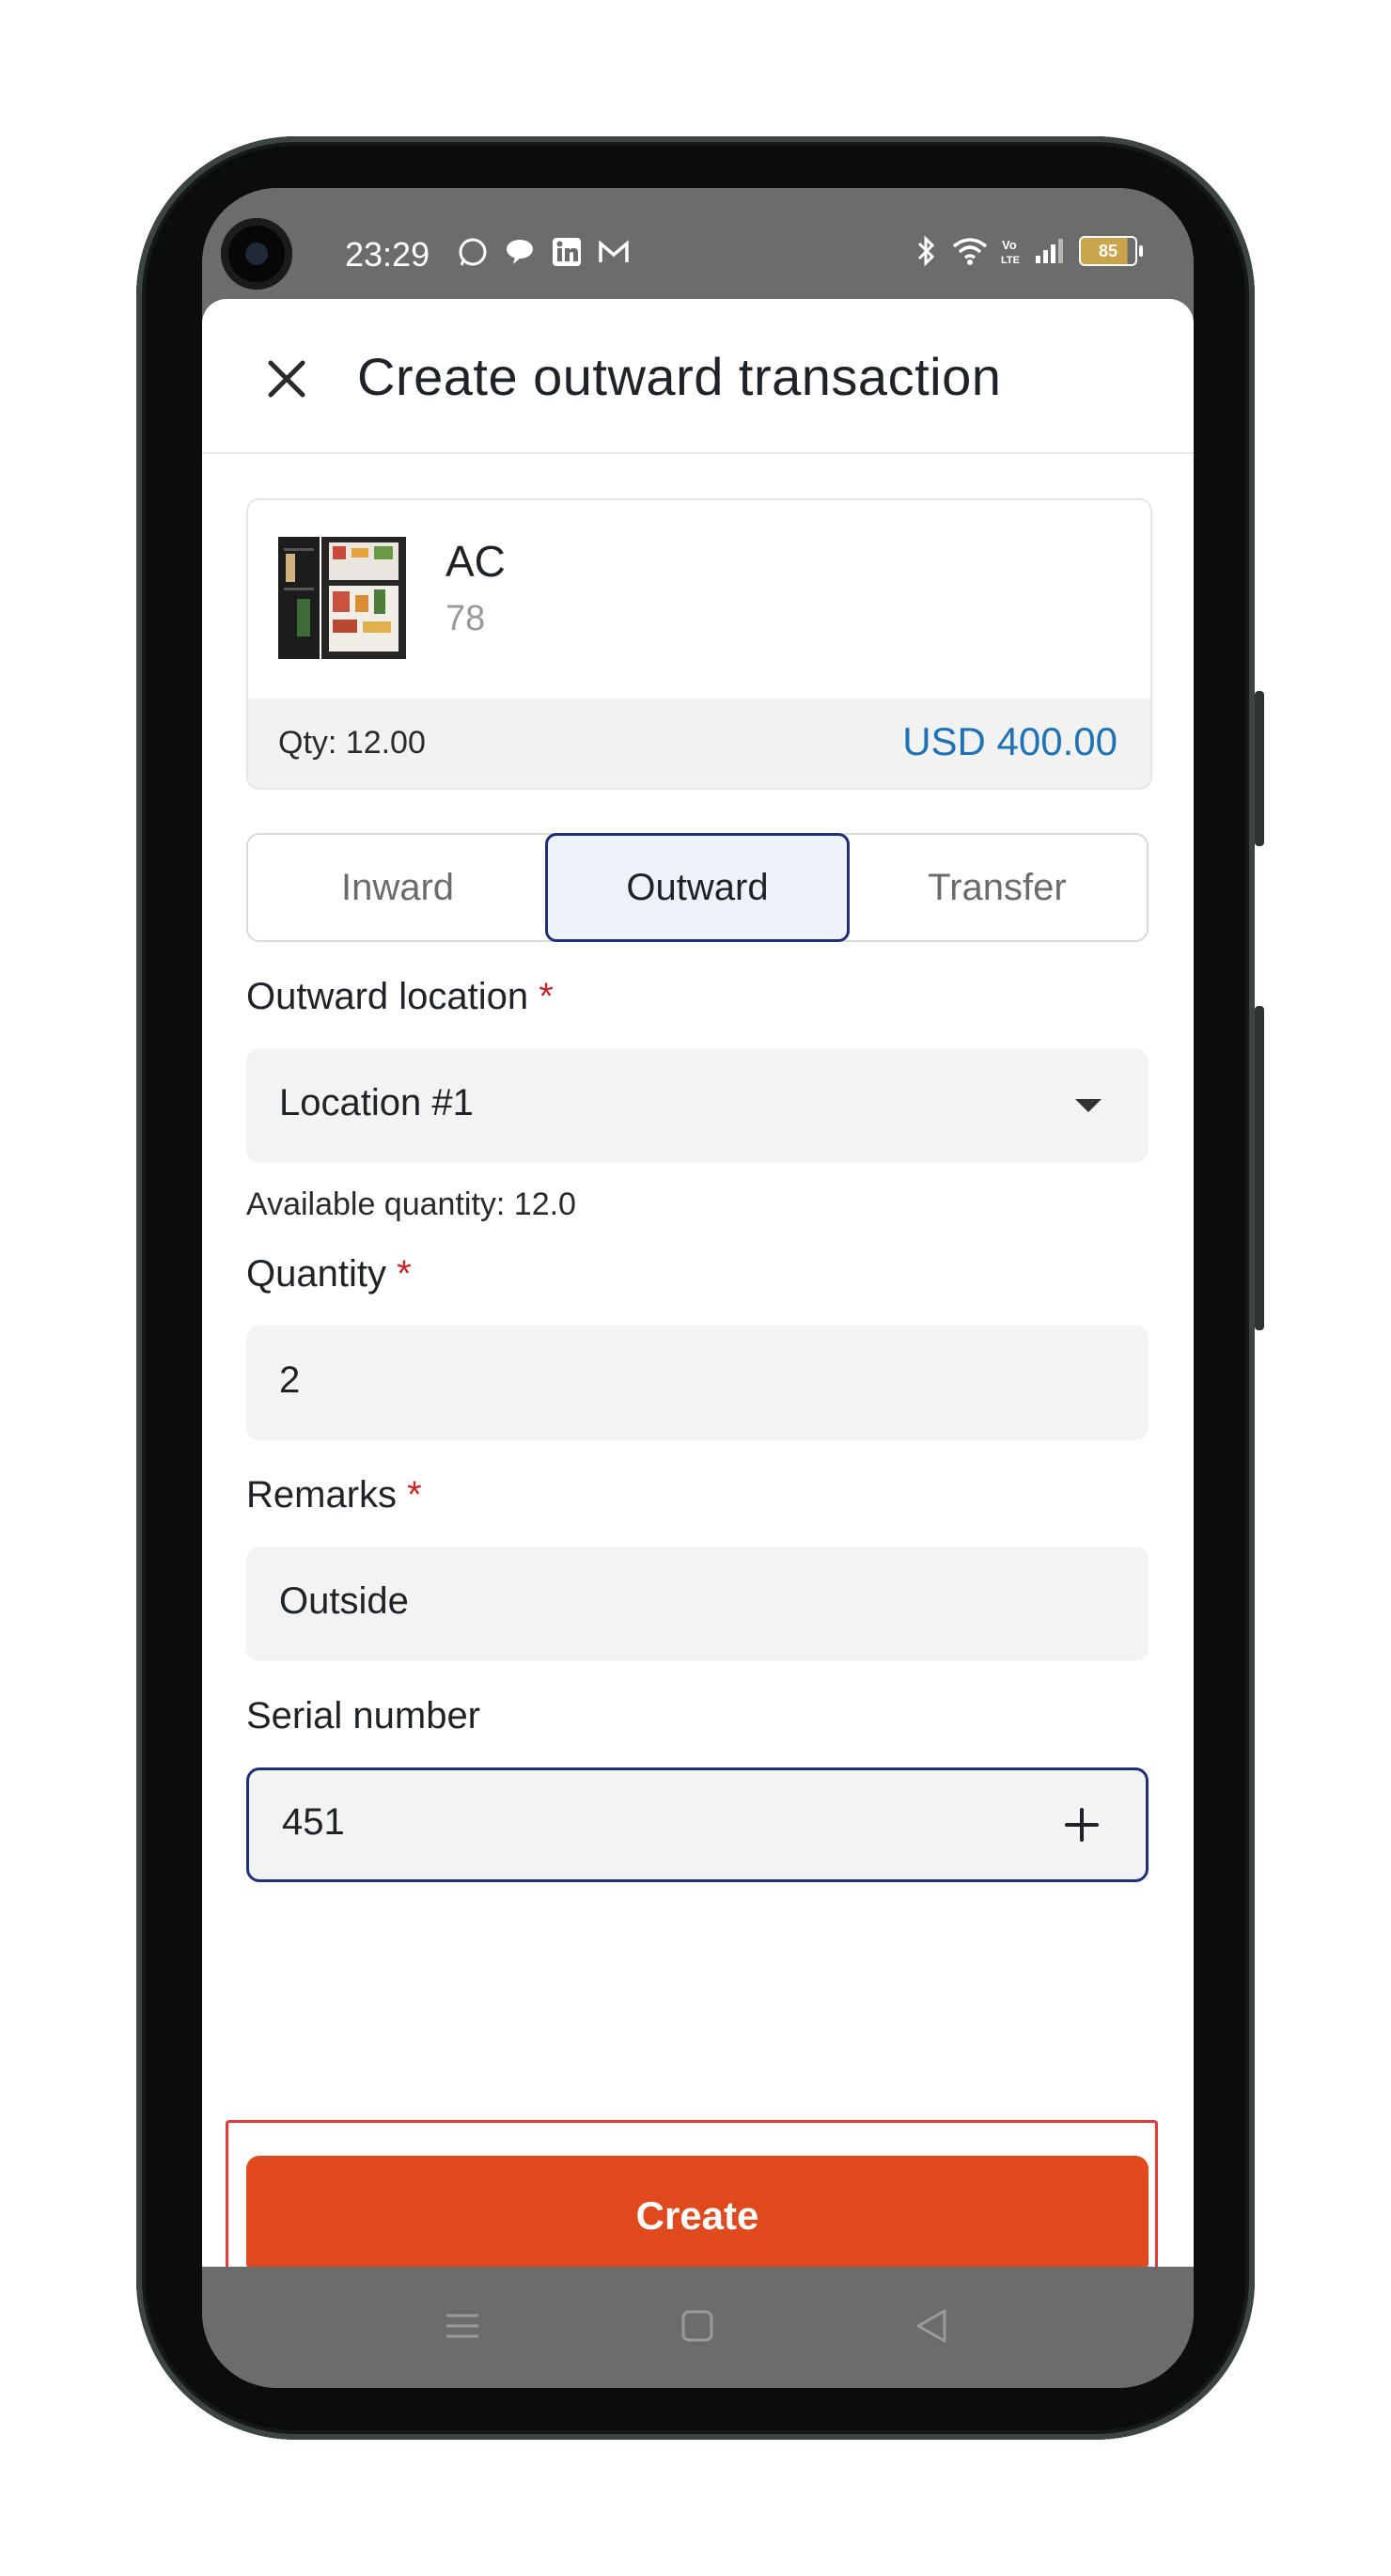 The width and height of the screenshot is (1391, 2576). I want to click on quantity-value: 2, so click(290, 1380).